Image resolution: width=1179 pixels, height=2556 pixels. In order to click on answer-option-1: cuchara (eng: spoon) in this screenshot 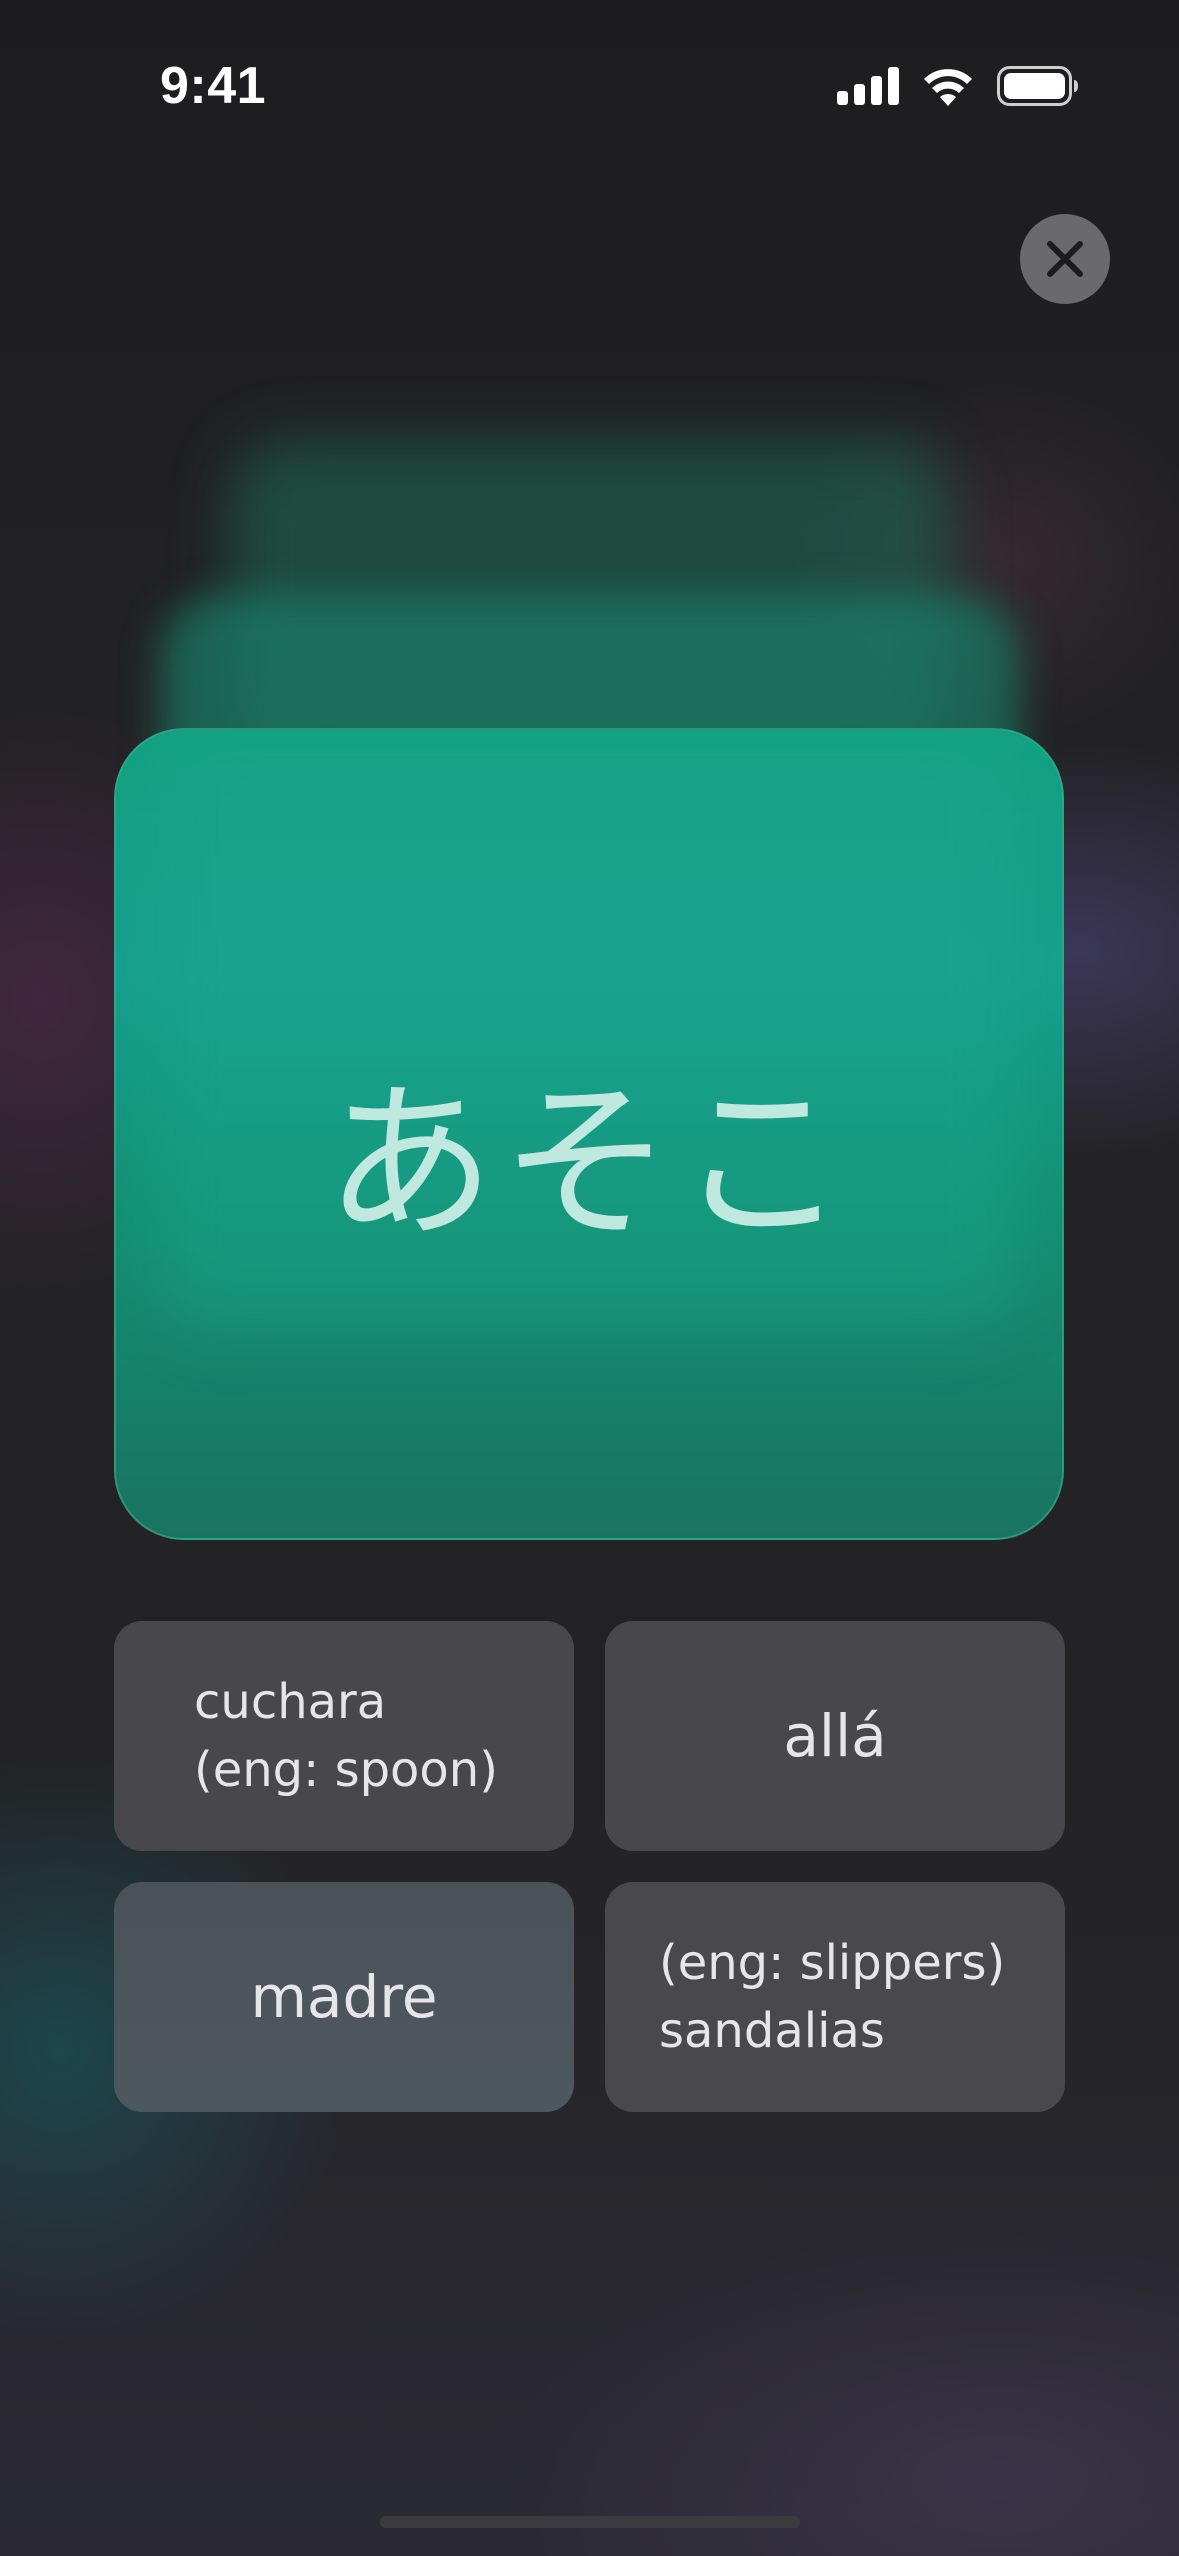, I will do `click(344, 1736)`.